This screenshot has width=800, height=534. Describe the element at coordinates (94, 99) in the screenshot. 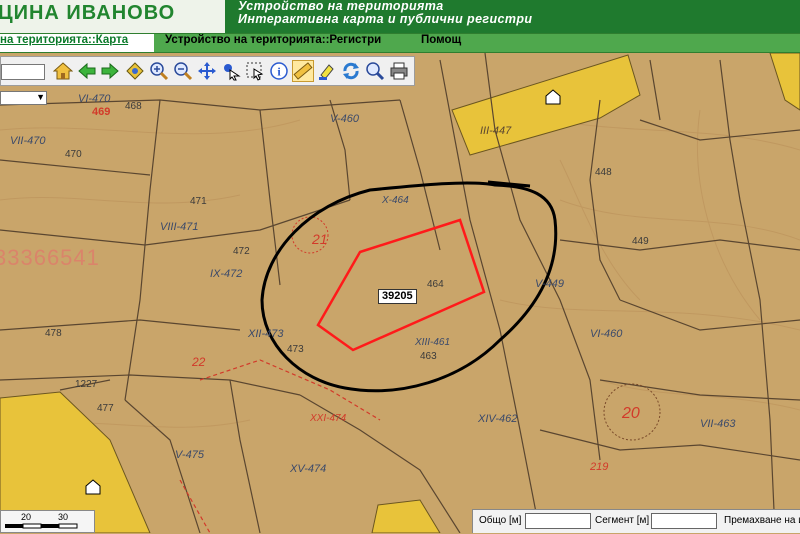

I see `label-vi-470: VI-470` at that location.